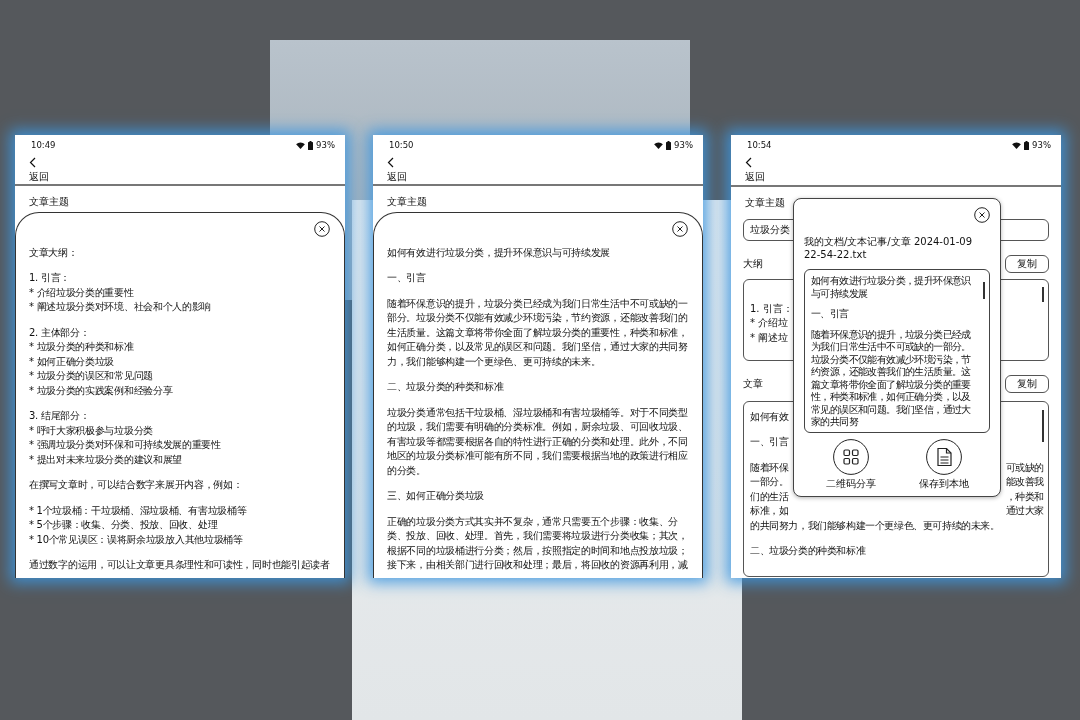 Image resolution: width=1080 pixels, height=720 pixels. I want to click on outline-line: * 垃圾分类的种类和标准, so click(81, 347).